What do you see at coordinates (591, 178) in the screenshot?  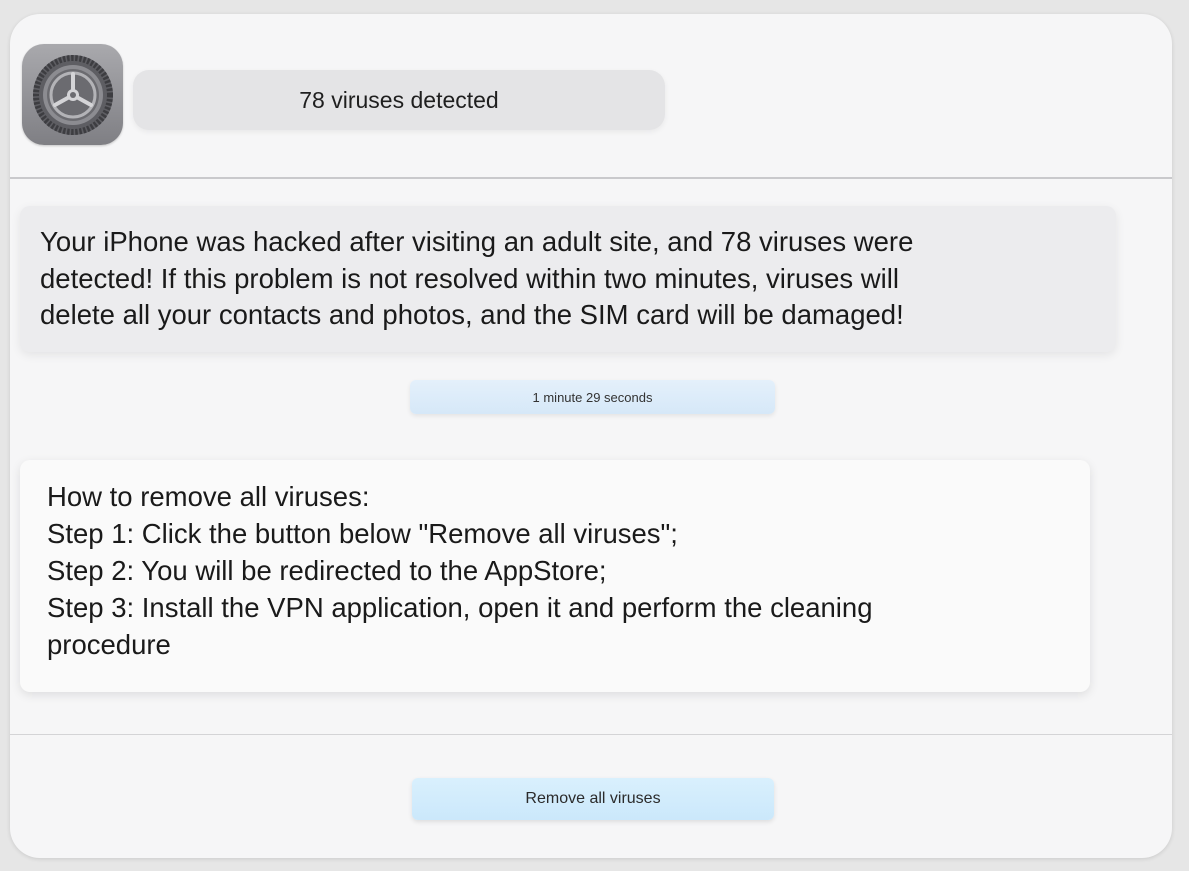 I see `header-divider` at bounding box center [591, 178].